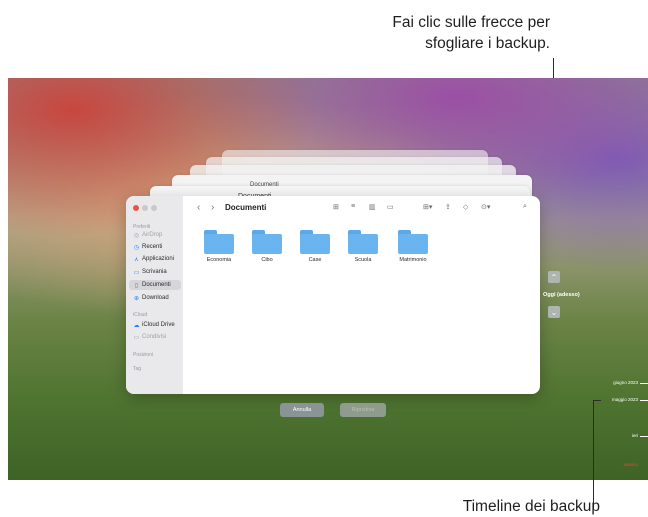 Image resolution: width=648 pixels, height=517 pixels. What do you see at coordinates (363, 410) in the screenshot?
I see `restore-button: Ripristina` at bounding box center [363, 410].